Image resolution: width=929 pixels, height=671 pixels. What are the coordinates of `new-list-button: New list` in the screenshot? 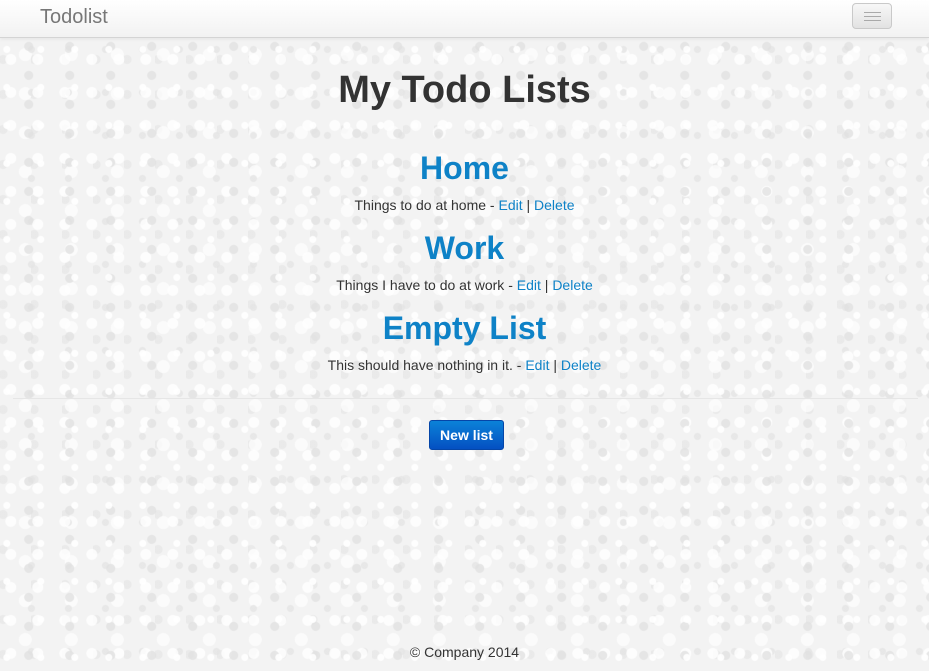 It's located at (466, 435).